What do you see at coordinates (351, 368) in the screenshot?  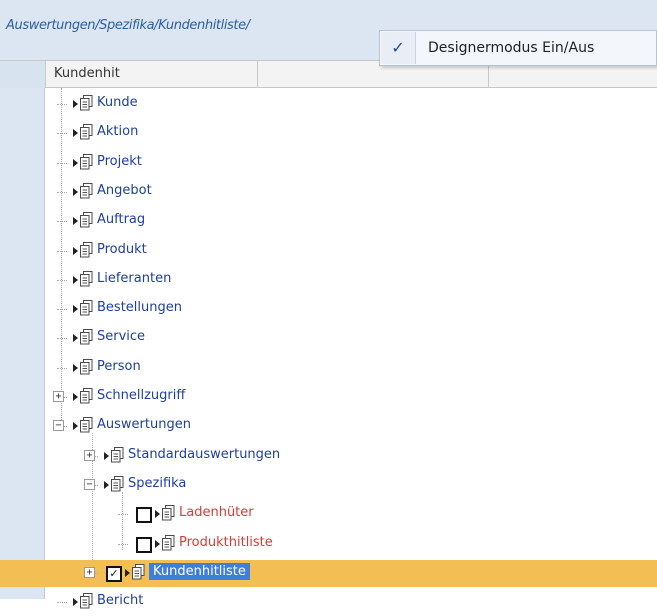 I see `tree-row: Person` at bounding box center [351, 368].